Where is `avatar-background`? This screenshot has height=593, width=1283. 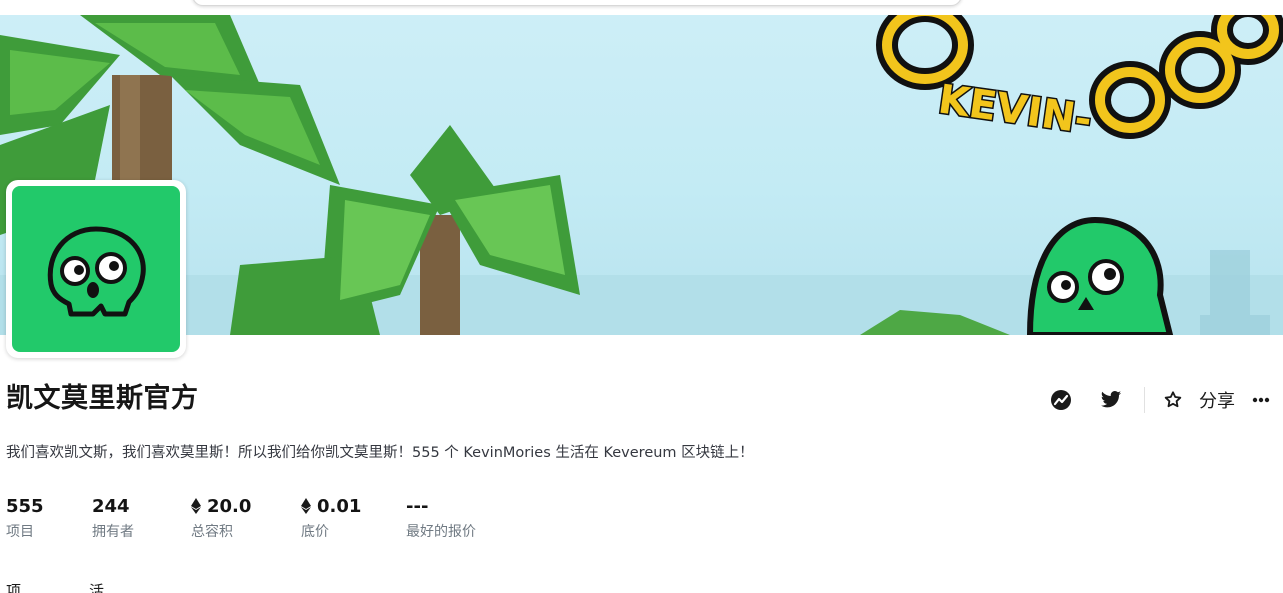 avatar-background is located at coordinates (96, 269).